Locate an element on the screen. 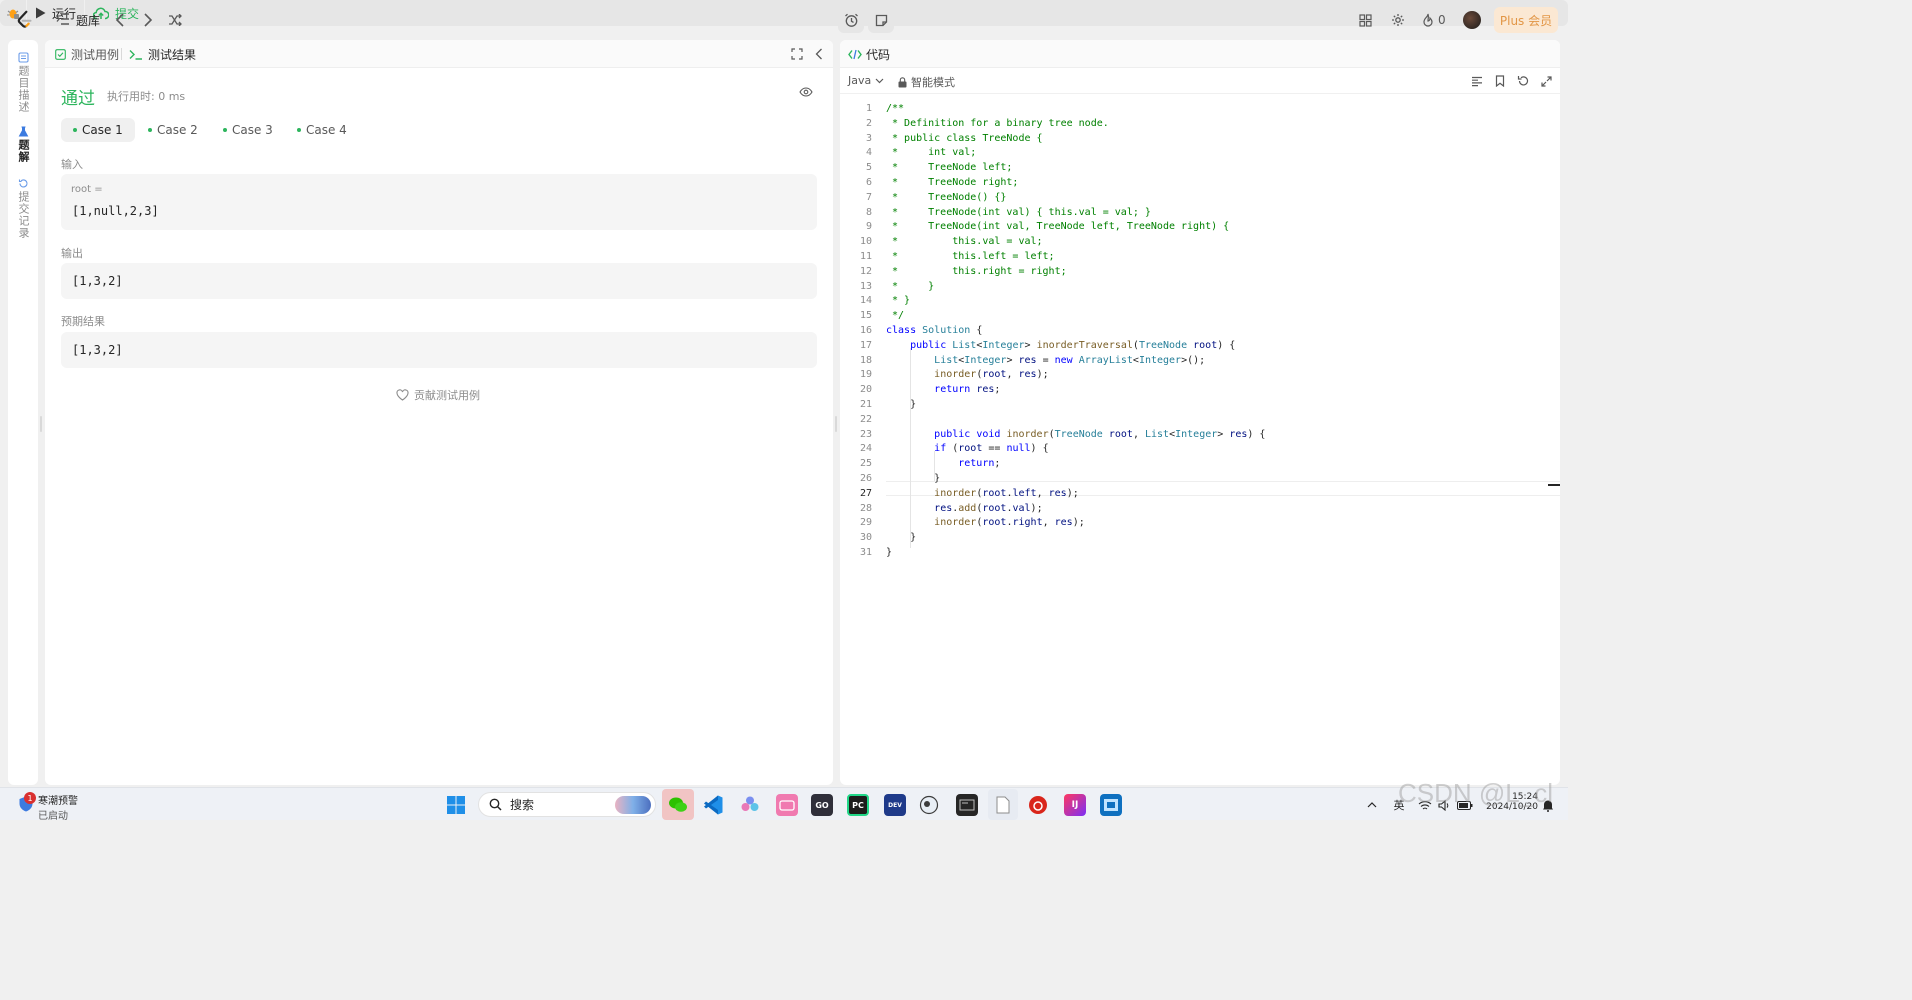 The image size is (1912, 1000). line-number: 17 is located at coordinates (865, 345).